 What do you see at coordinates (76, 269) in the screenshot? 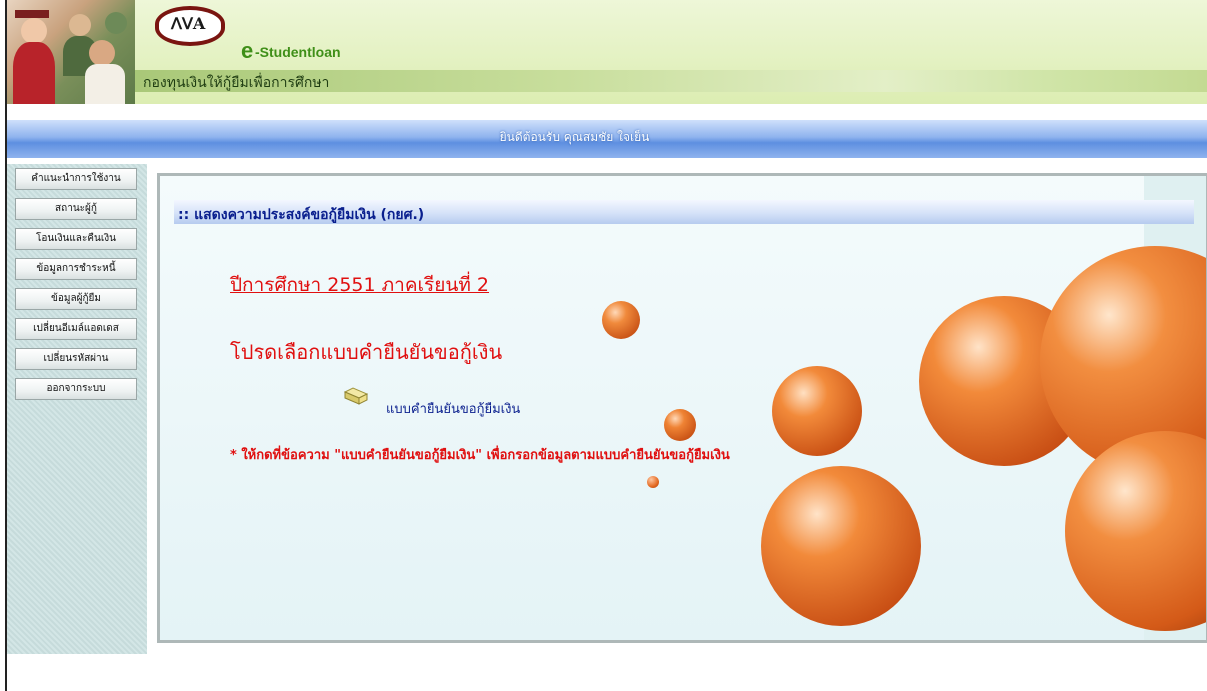
I see `sidebar-item-repayment-info: ข้อมูลการชำระหนี้` at bounding box center [76, 269].